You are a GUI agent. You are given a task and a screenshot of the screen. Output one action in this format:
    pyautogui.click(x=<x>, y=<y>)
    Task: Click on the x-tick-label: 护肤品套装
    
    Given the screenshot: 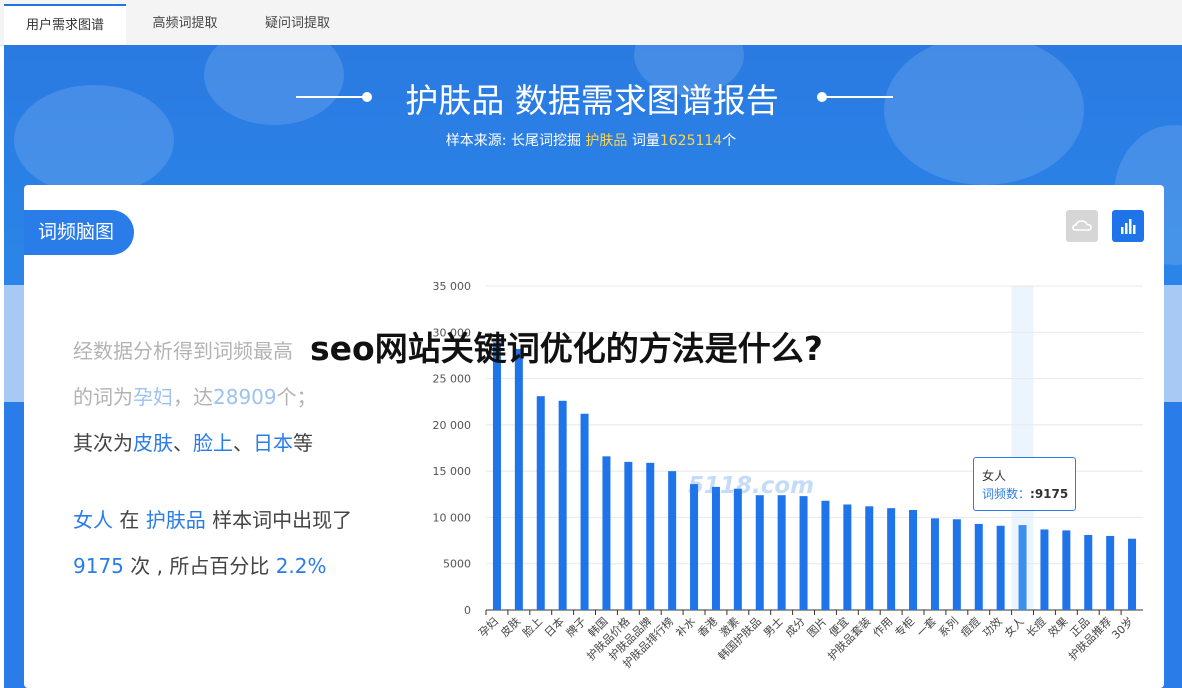 What is the action you would take?
    pyautogui.click(x=849, y=638)
    